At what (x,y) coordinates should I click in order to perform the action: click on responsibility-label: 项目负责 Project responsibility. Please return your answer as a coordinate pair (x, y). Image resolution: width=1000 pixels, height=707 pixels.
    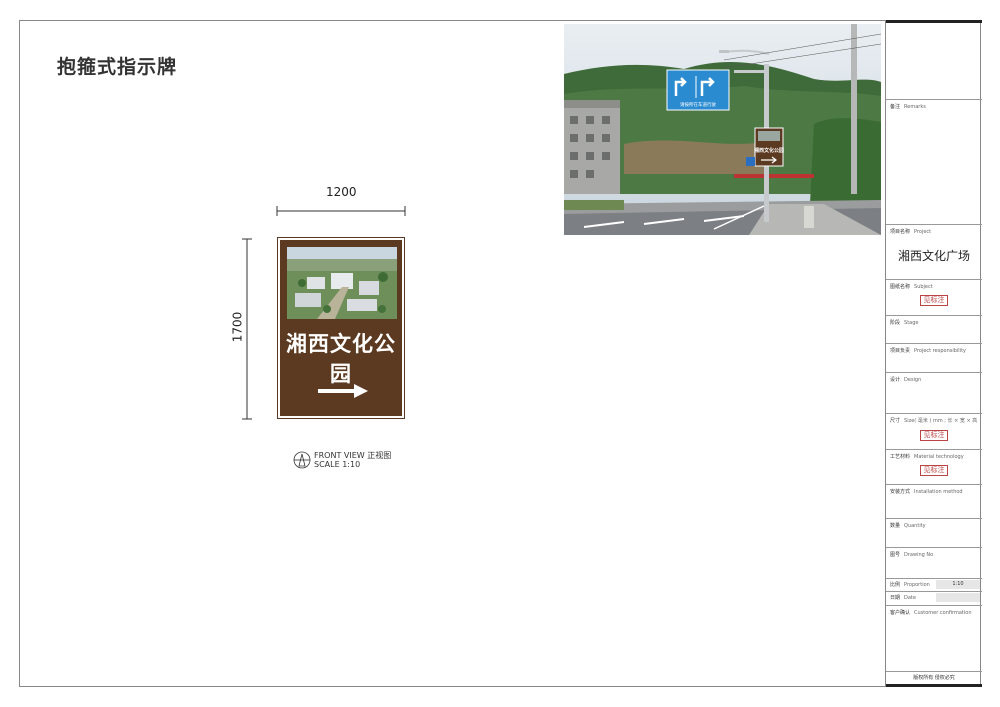
    Looking at the image, I should click on (928, 351).